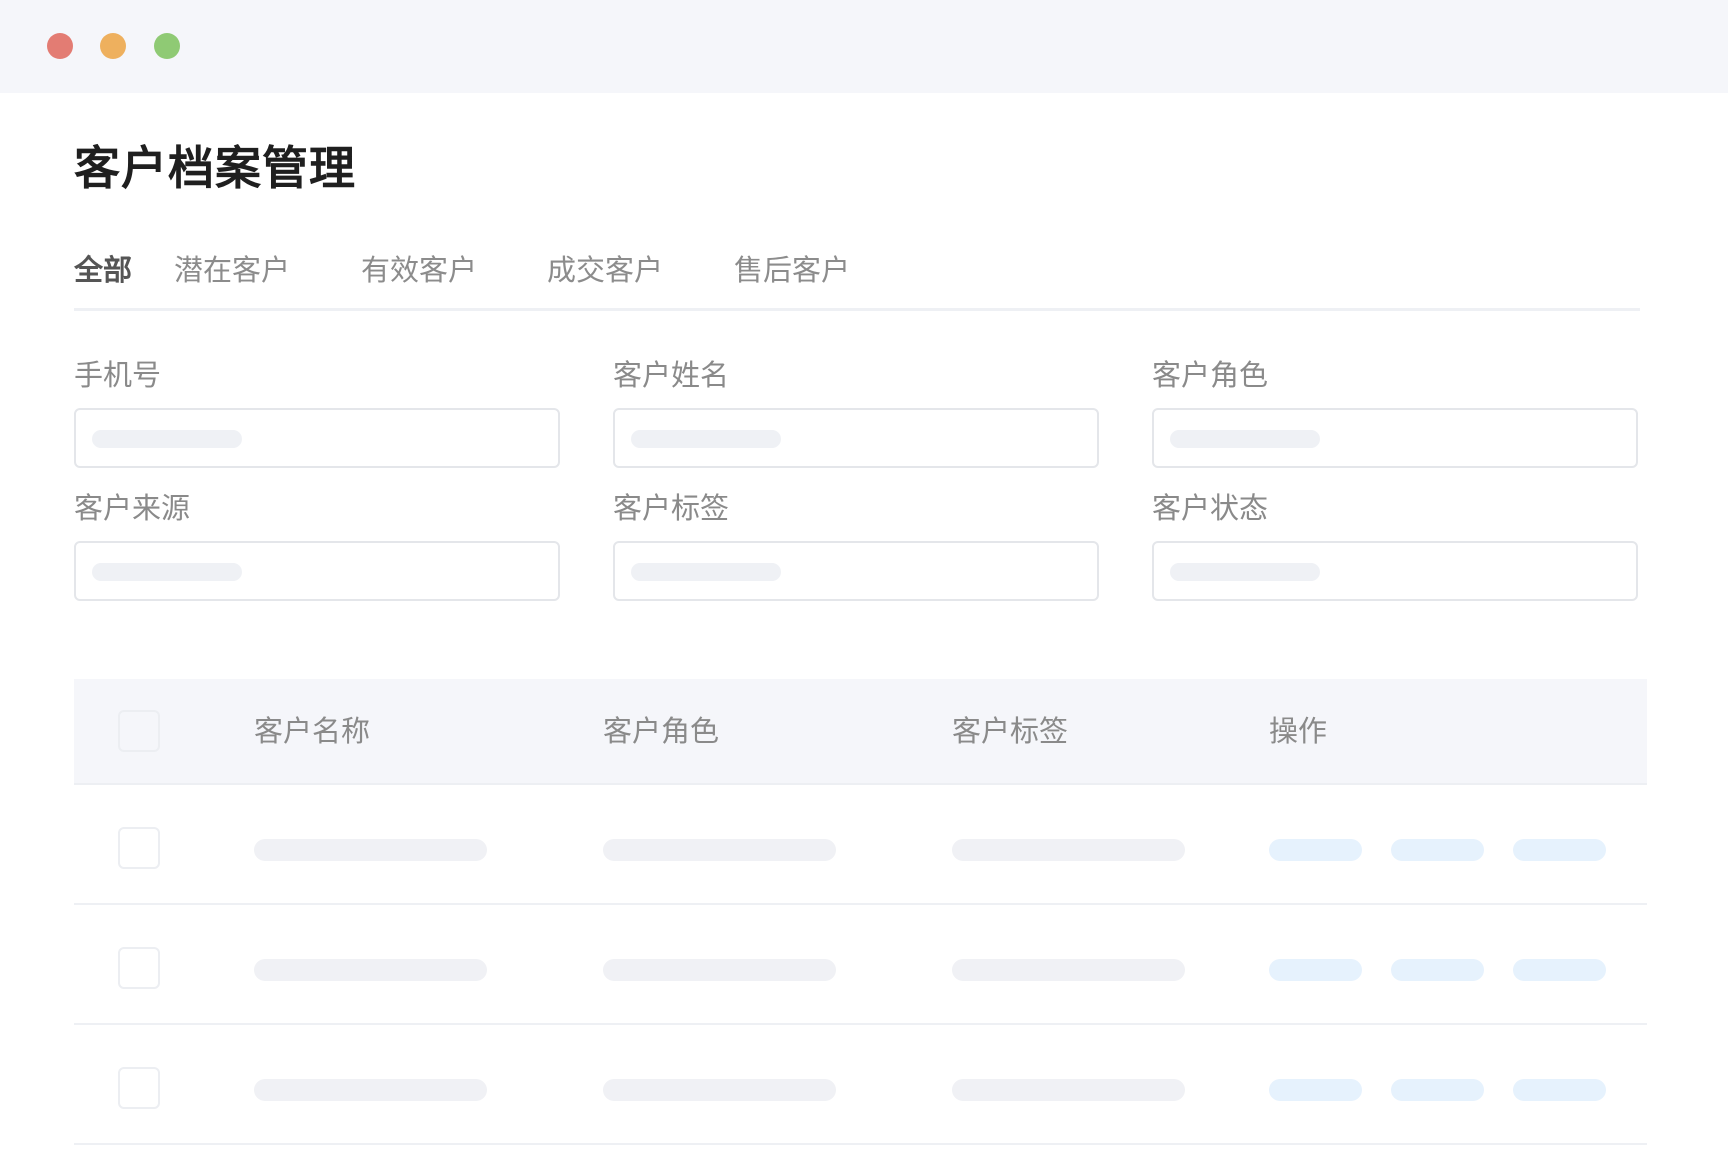 The height and width of the screenshot is (1167, 1728). I want to click on phone-label: 手机号, so click(118, 375).